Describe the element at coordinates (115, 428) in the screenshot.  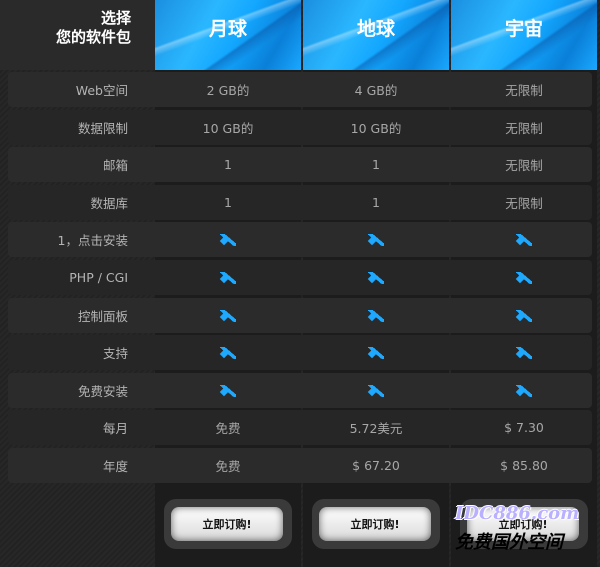
I see `row-label: 每月` at that location.